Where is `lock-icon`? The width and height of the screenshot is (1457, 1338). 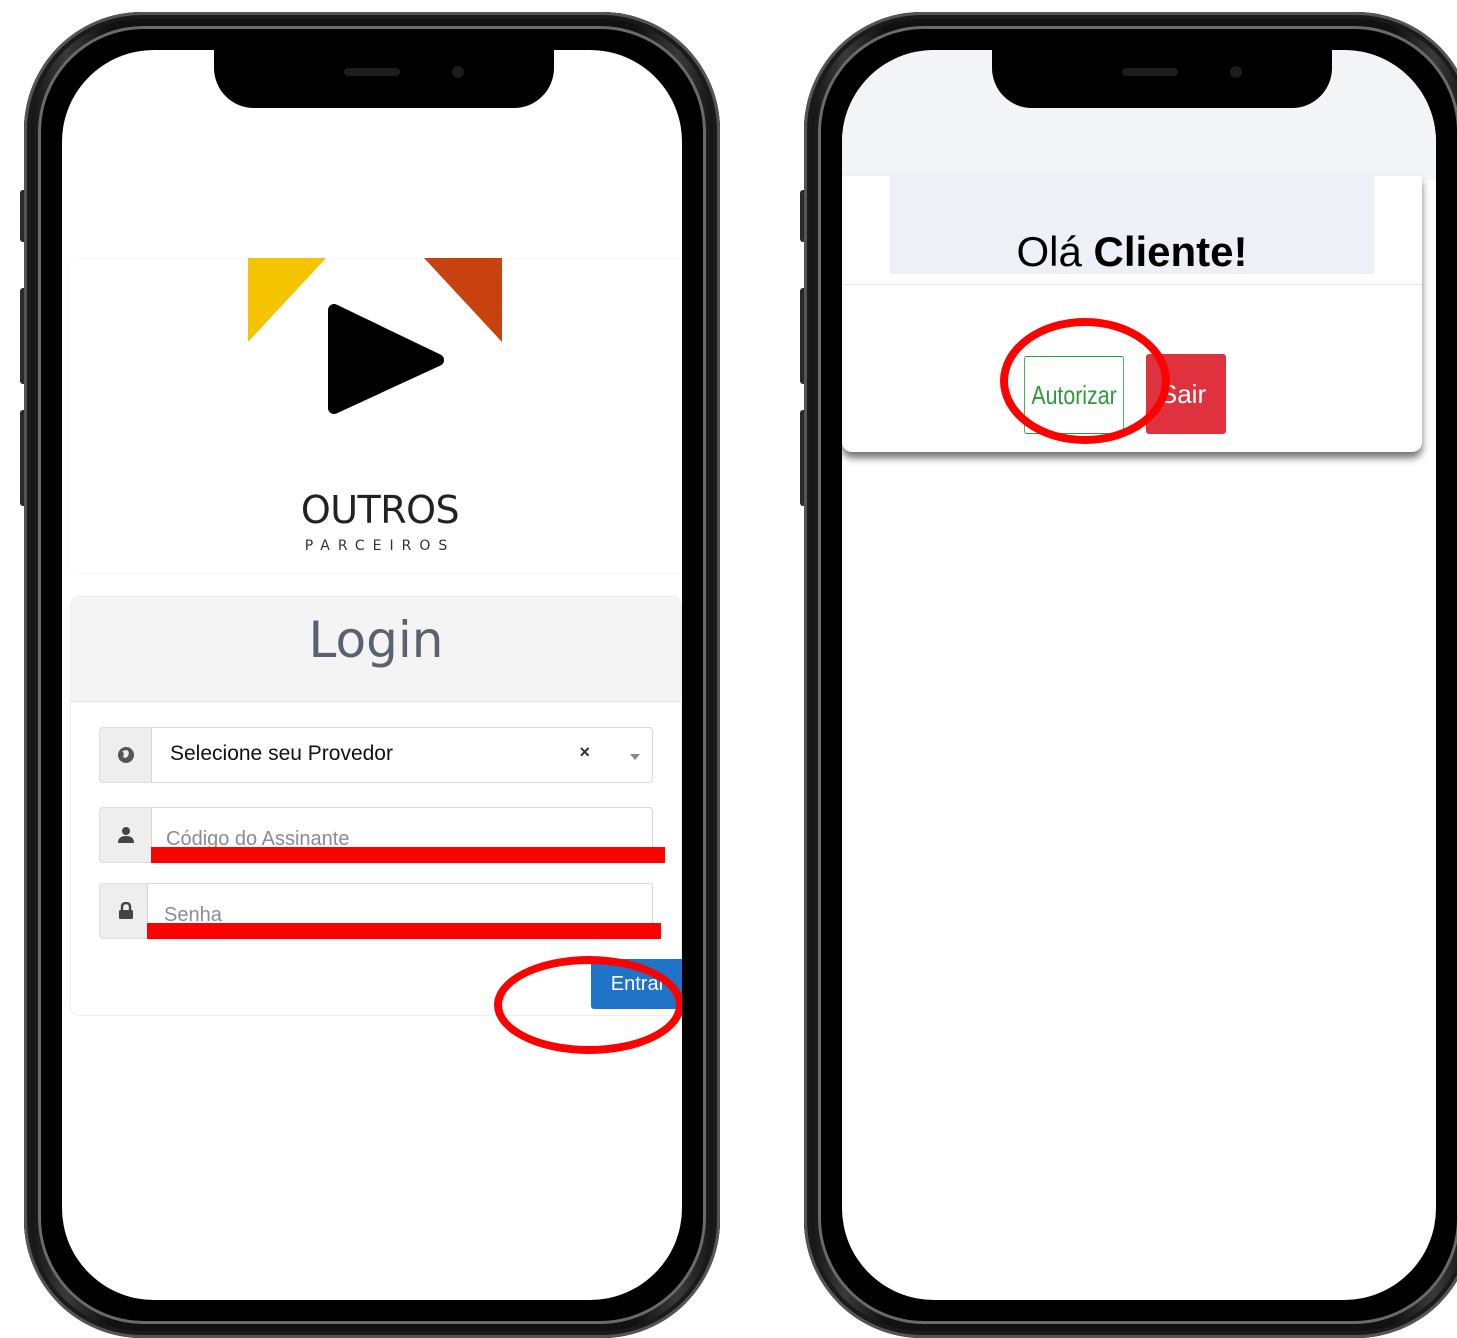 lock-icon is located at coordinates (126, 911).